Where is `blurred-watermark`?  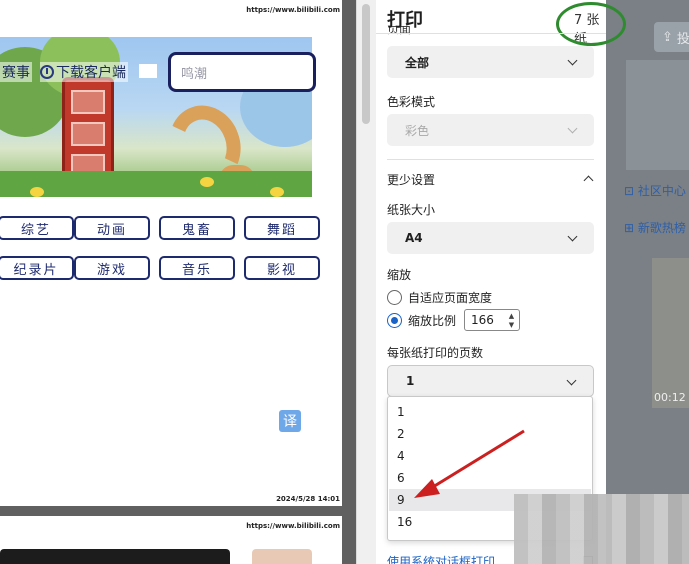
blurred-watermark is located at coordinates (601, 529).